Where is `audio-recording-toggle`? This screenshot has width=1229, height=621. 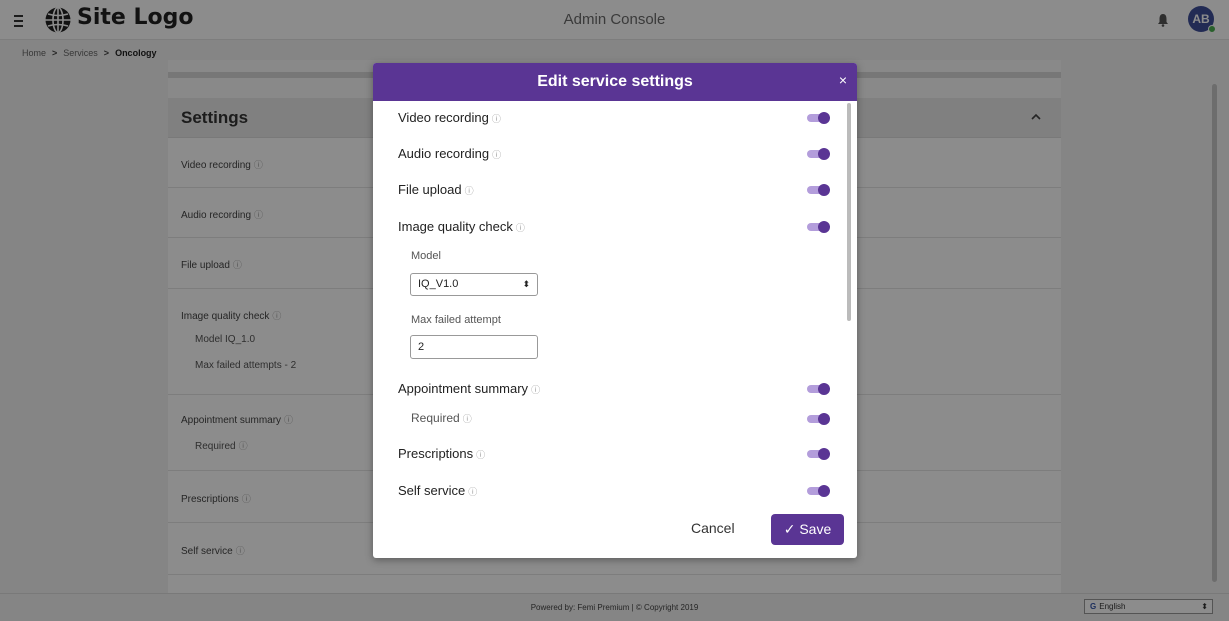 audio-recording-toggle is located at coordinates (818, 154).